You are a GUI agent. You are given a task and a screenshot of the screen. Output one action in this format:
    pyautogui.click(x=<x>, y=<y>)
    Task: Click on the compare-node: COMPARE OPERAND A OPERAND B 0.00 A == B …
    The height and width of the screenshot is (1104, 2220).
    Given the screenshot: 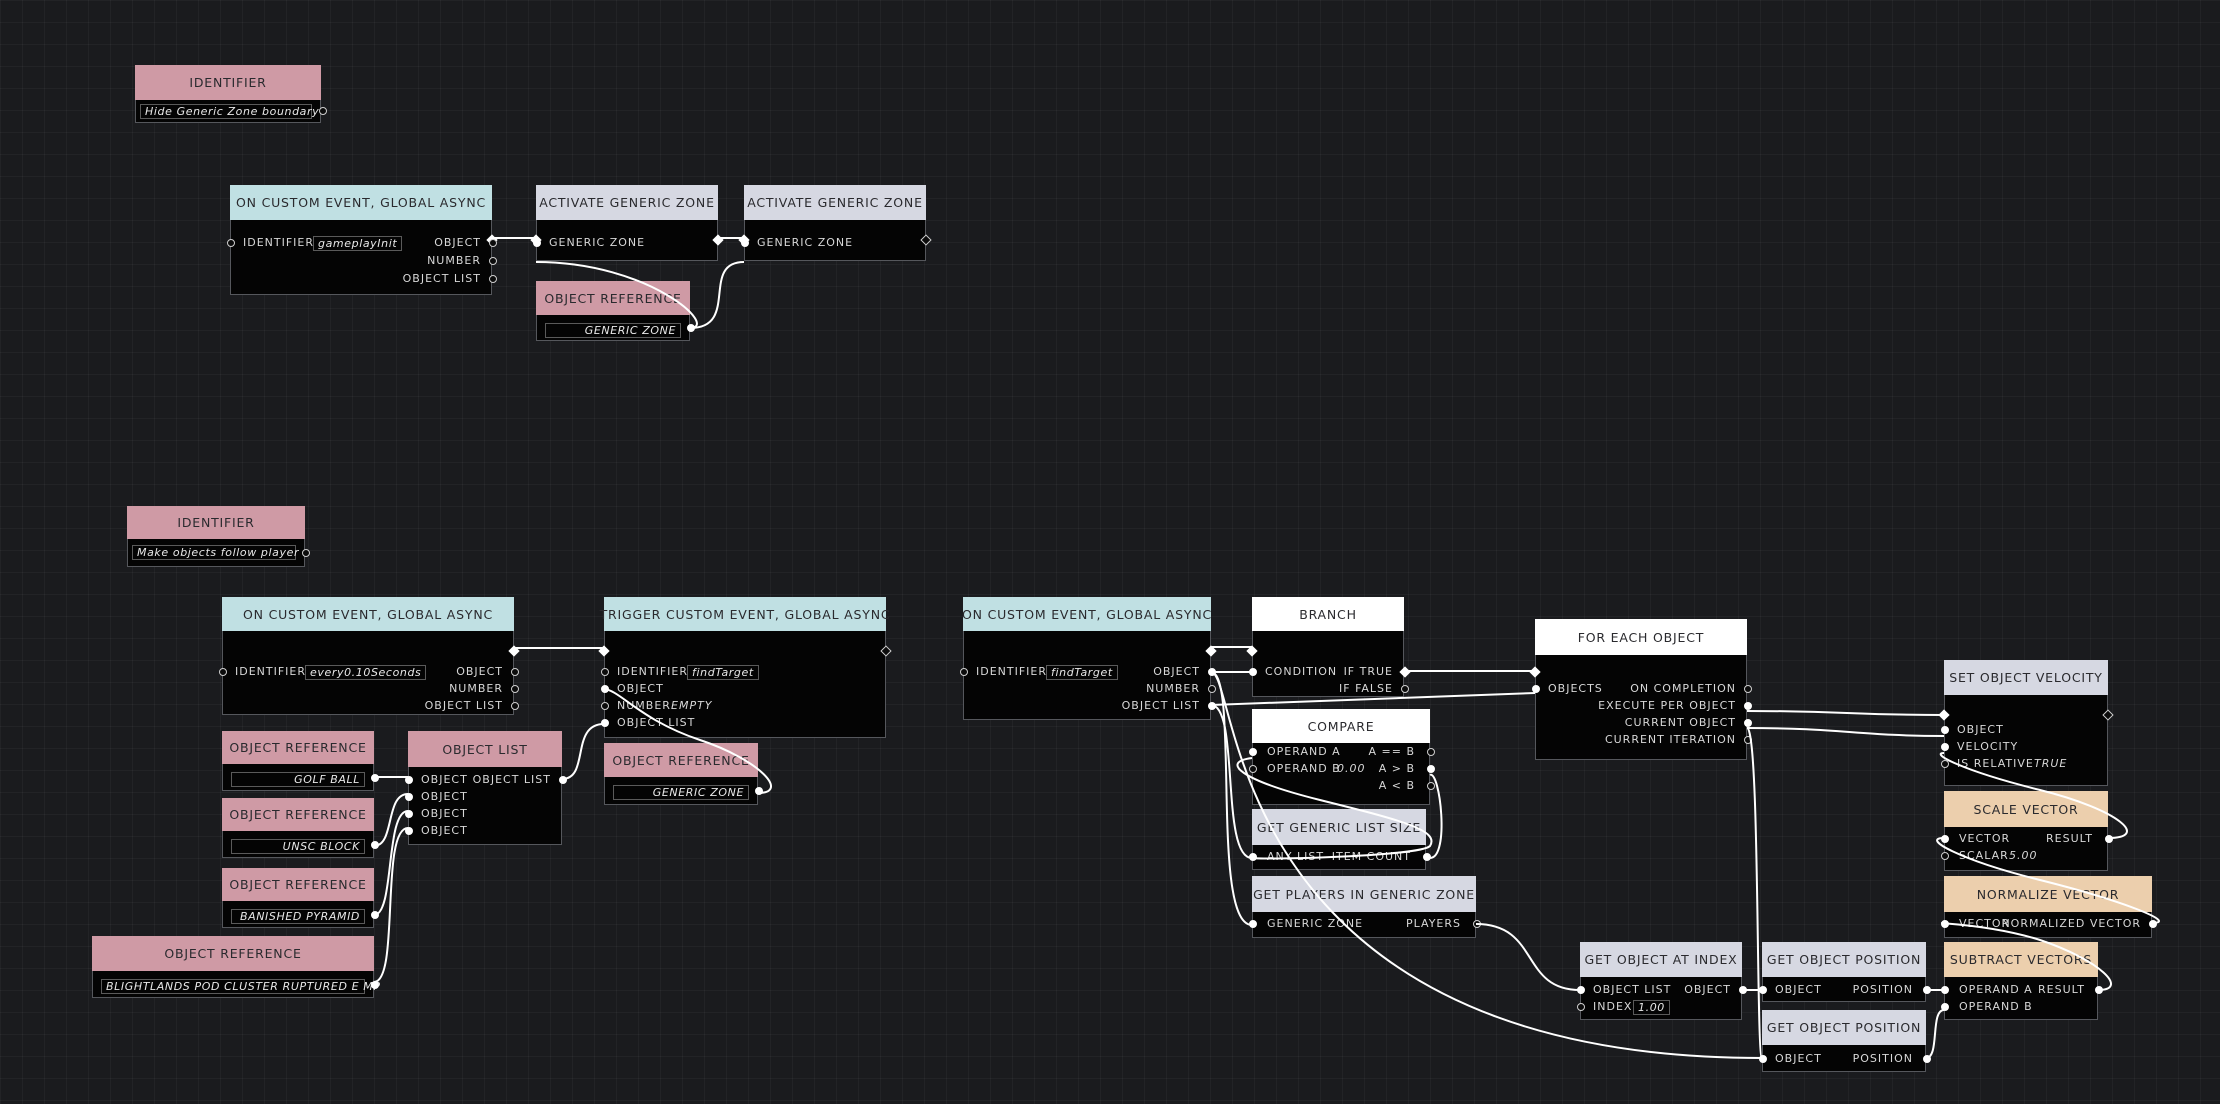 What is the action you would take?
    pyautogui.click(x=1342, y=757)
    